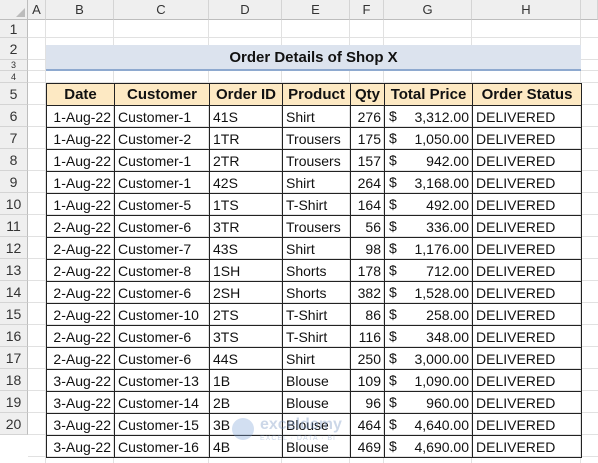 Image resolution: width=598 pixels, height=463 pixels. What do you see at coordinates (162, 138) in the screenshot?
I see `cell-customer: Customer-2` at bounding box center [162, 138].